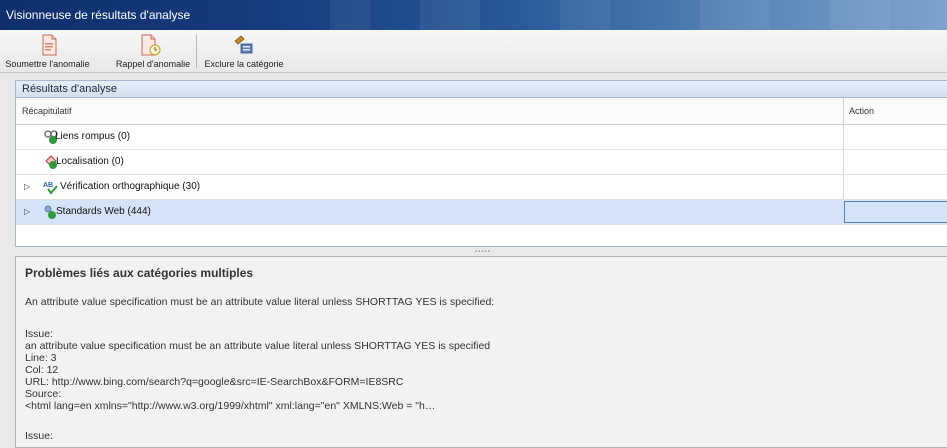 The width and height of the screenshot is (947, 448). What do you see at coordinates (47, 111) in the screenshot?
I see `column-header-summary: Récapitulatif` at bounding box center [47, 111].